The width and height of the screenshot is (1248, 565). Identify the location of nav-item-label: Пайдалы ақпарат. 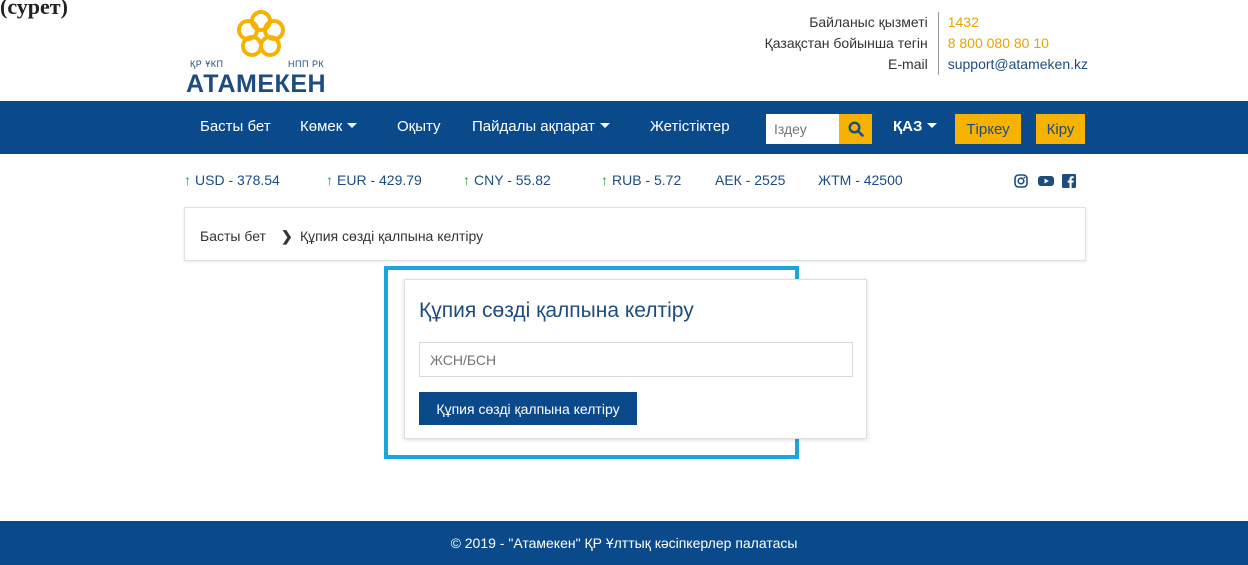
(533, 126).